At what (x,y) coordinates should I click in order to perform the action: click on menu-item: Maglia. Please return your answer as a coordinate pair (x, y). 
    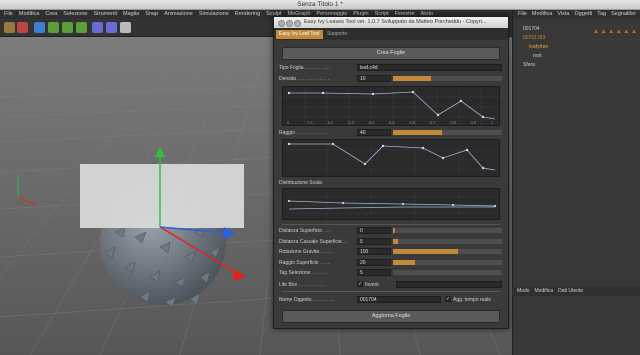
    Looking at the image, I should click on (131, 14).